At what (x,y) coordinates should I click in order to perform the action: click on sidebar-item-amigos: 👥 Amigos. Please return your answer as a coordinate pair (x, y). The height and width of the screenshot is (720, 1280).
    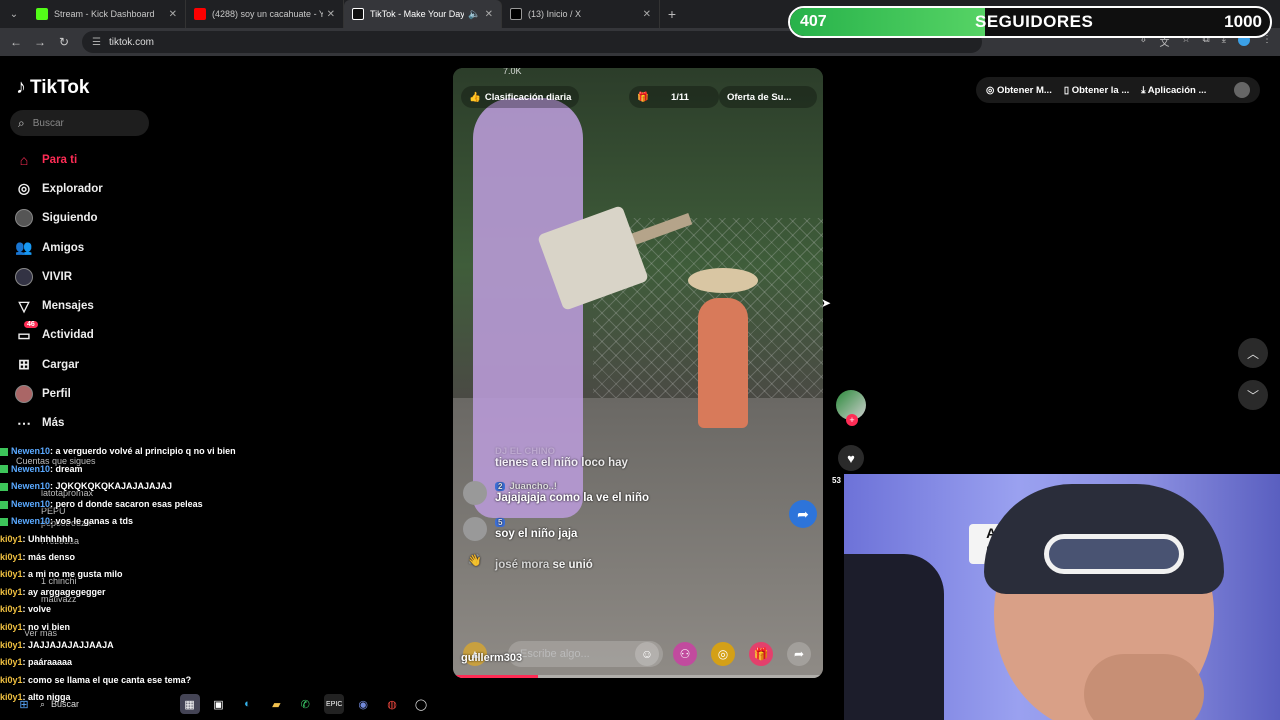
    Looking at the image, I should click on (58, 247).